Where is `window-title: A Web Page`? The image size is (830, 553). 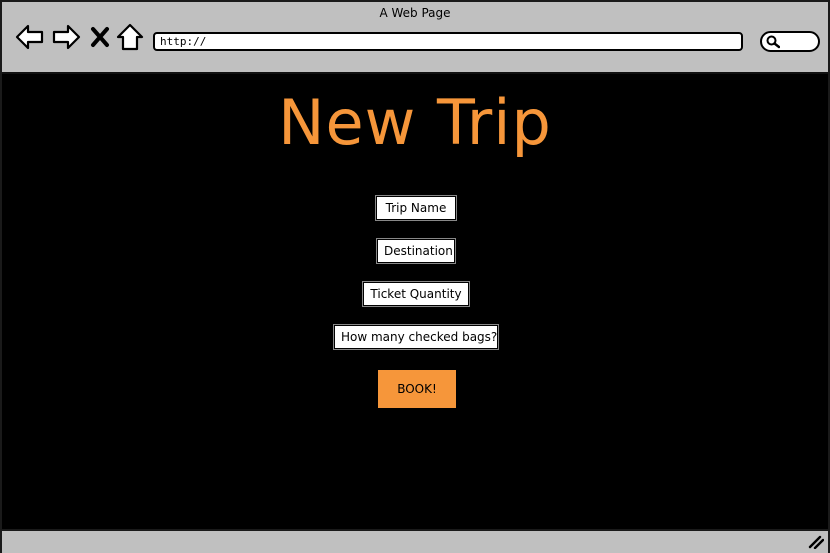 window-title: A Web Page is located at coordinates (415, 13).